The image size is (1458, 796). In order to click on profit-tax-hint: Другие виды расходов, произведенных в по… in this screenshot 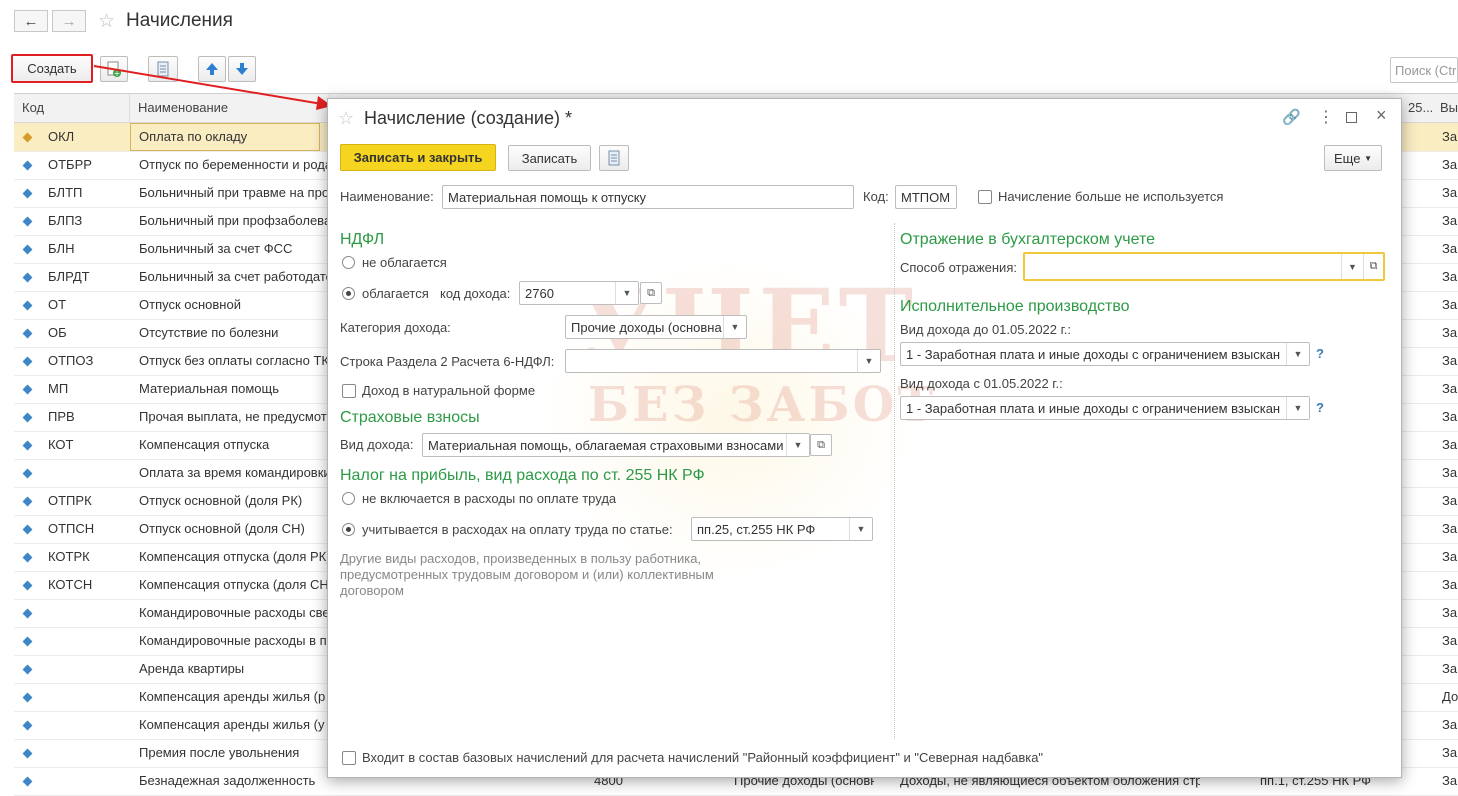, I will do `click(527, 575)`.